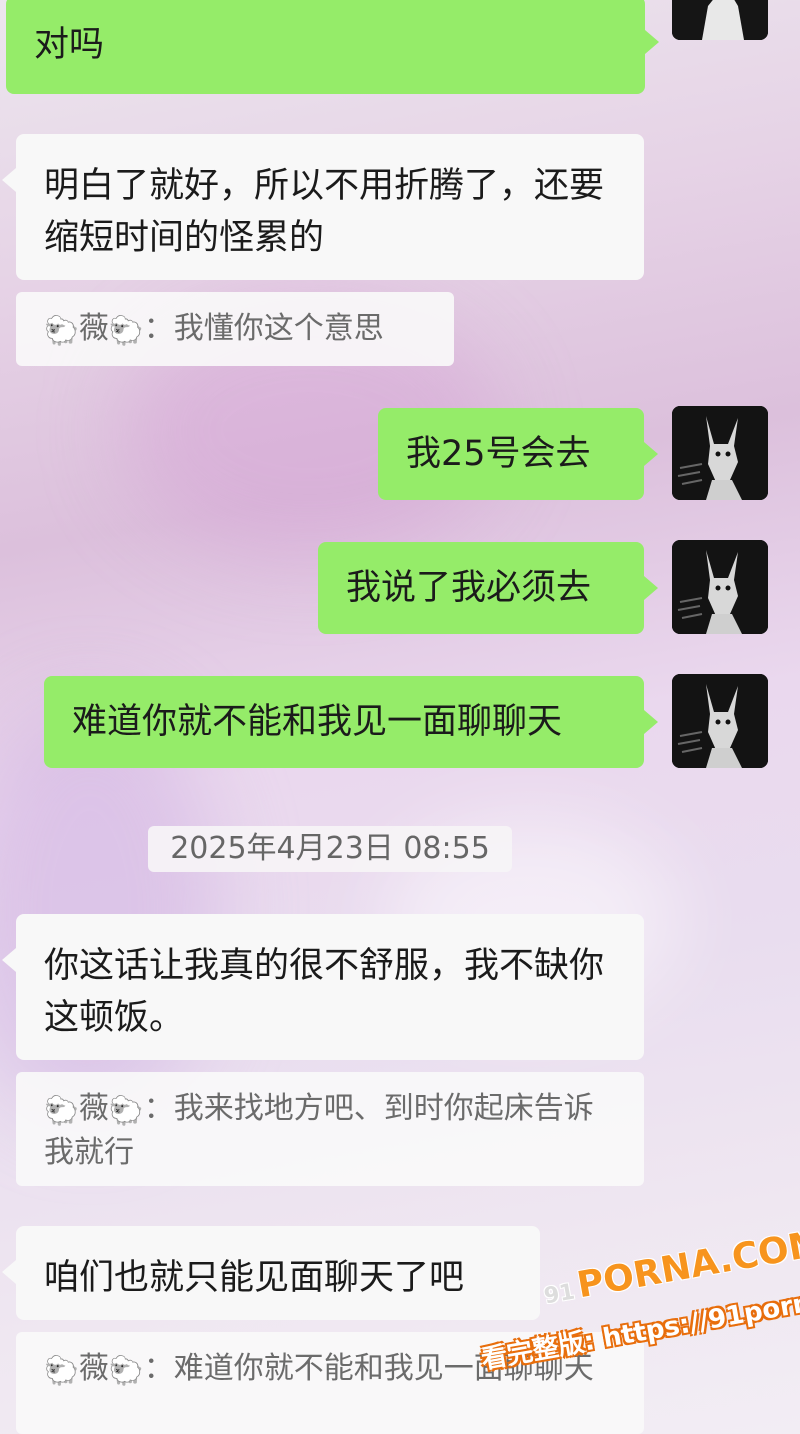 Image resolution: width=800 pixels, height=1434 pixels. What do you see at coordinates (330, 849) in the screenshot?
I see `timestamp: 2025年4月23日 08:55` at bounding box center [330, 849].